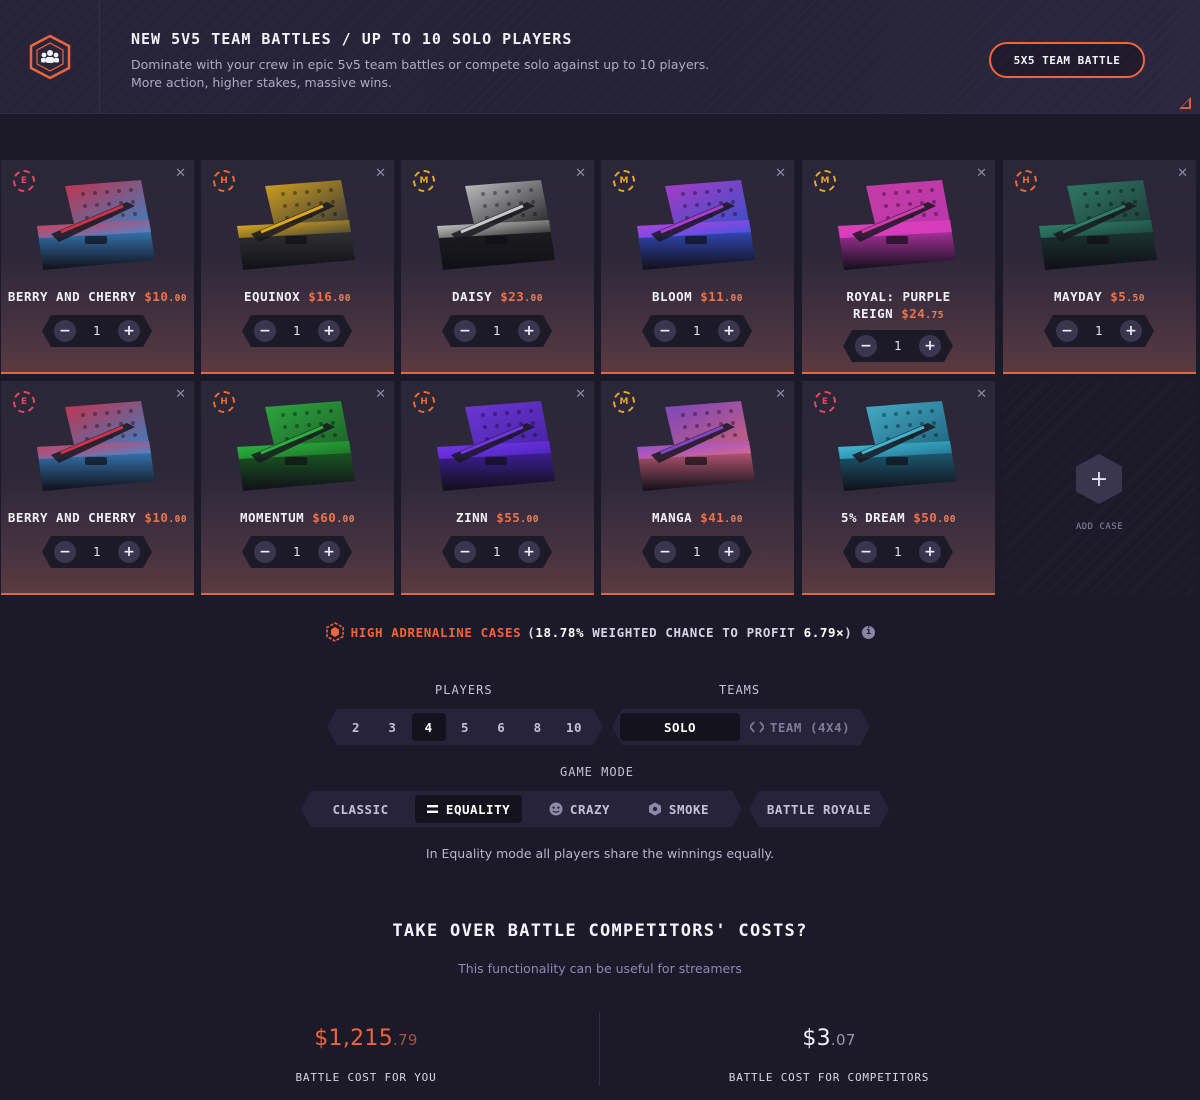  I want to click on add-case-card: + ADD CASE, so click(1099, 488).